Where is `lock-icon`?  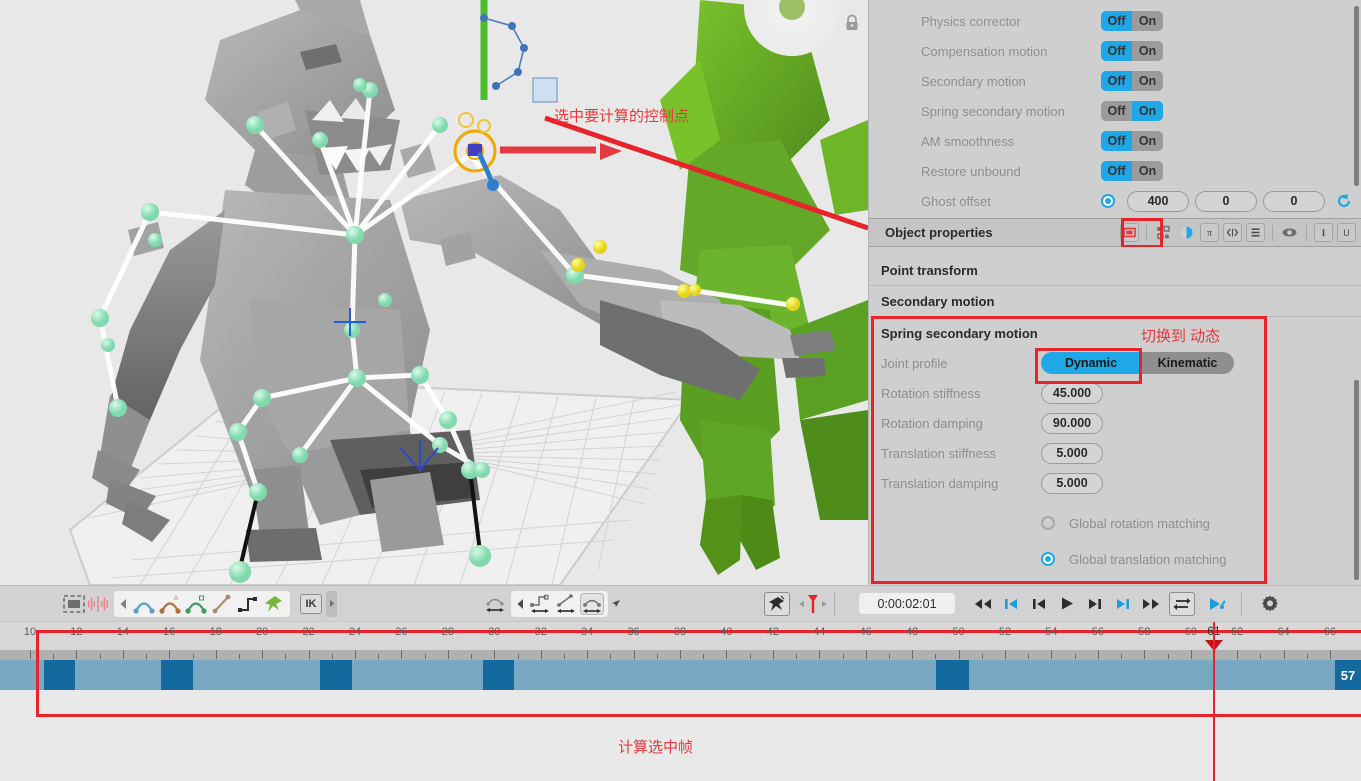
lock-icon is located at coordinates (852, 23).